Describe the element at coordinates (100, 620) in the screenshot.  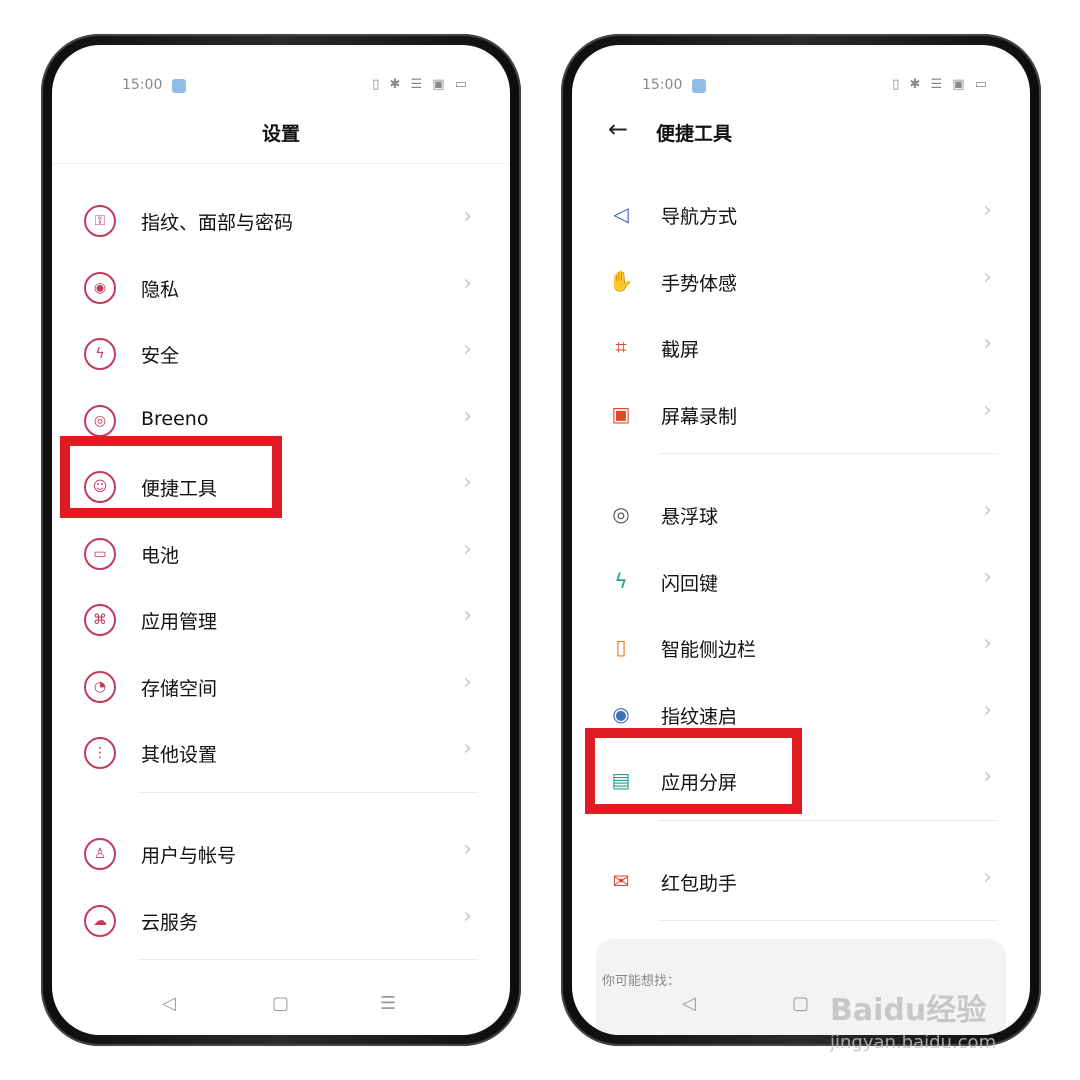
I see `apps-icon: ⌘` at that location.